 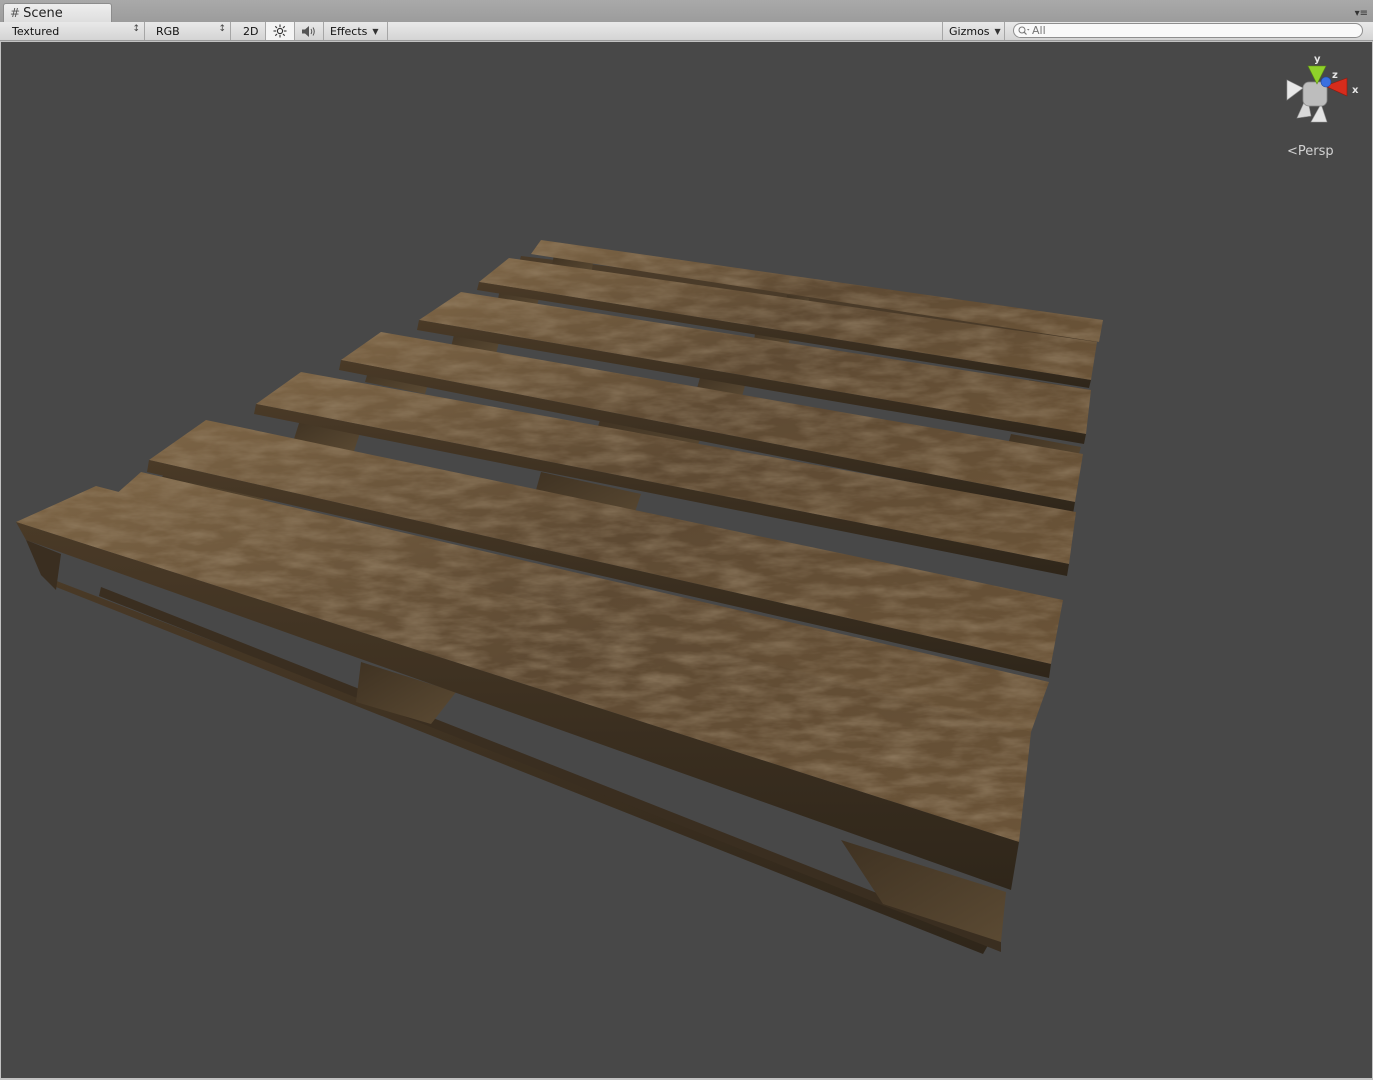 I want to click on gizmo-y-label: y, so click(x=1317, y=59).